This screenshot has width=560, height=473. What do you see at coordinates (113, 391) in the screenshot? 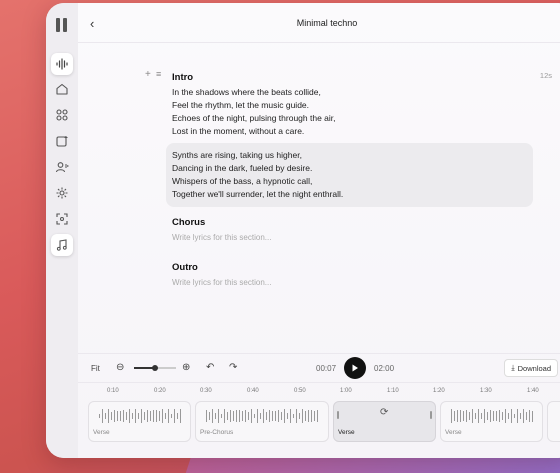
I see `ruler-tick: 0:10` at bounding box center [113, 391].